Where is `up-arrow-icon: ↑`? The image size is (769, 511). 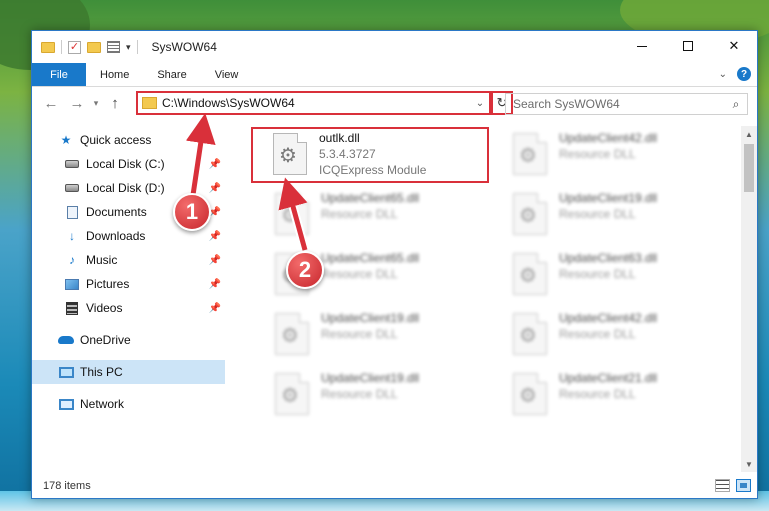 up-arrow-icon: ↑ is located at coordinates (115, 103).